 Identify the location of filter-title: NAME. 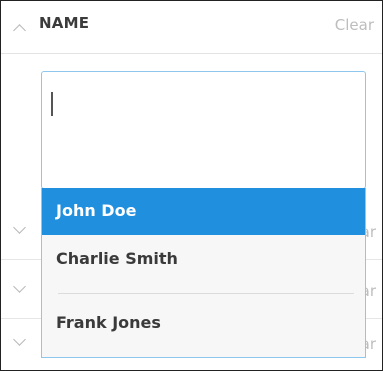
(64, 23).